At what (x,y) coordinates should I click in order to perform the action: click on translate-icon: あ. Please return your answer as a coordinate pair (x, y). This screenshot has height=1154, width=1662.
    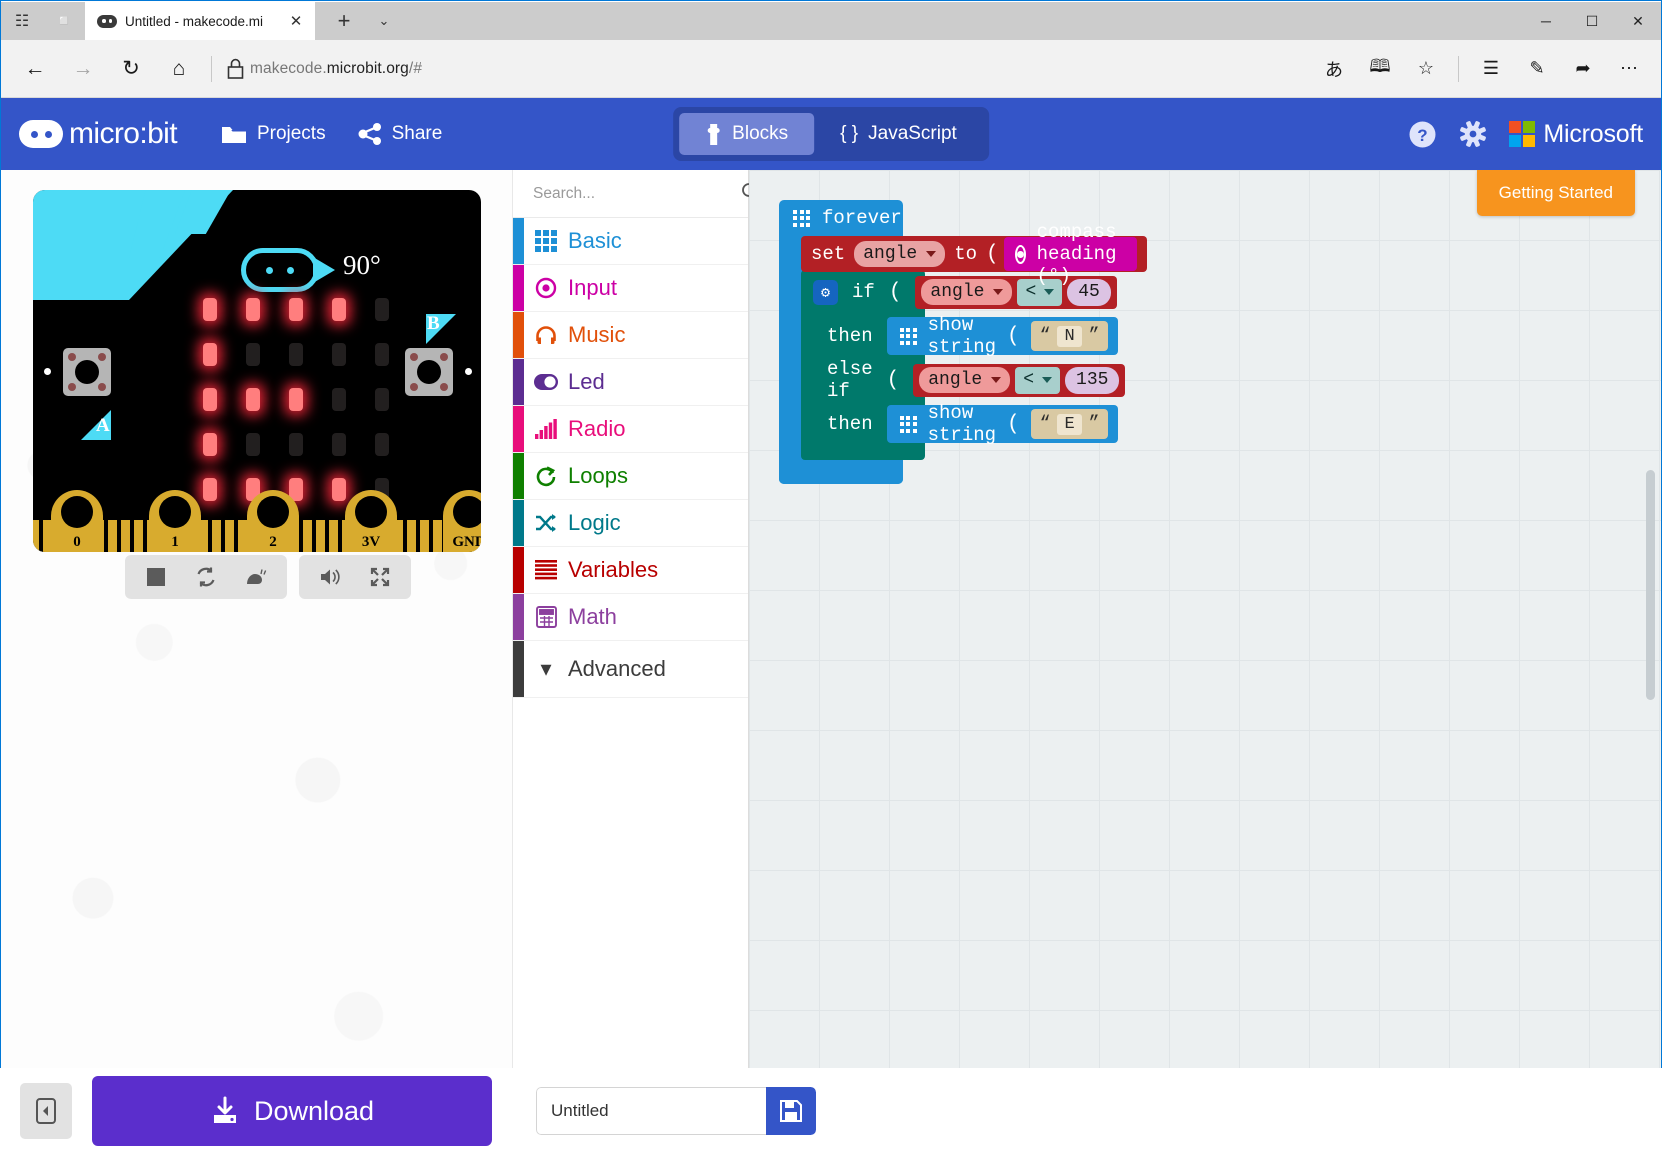
    Looking at the image, I should click on (1334, 69).